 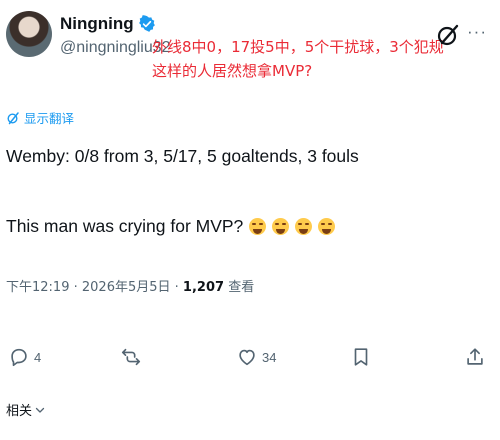 I want to click on share-icon, so click(x=475, y=356).